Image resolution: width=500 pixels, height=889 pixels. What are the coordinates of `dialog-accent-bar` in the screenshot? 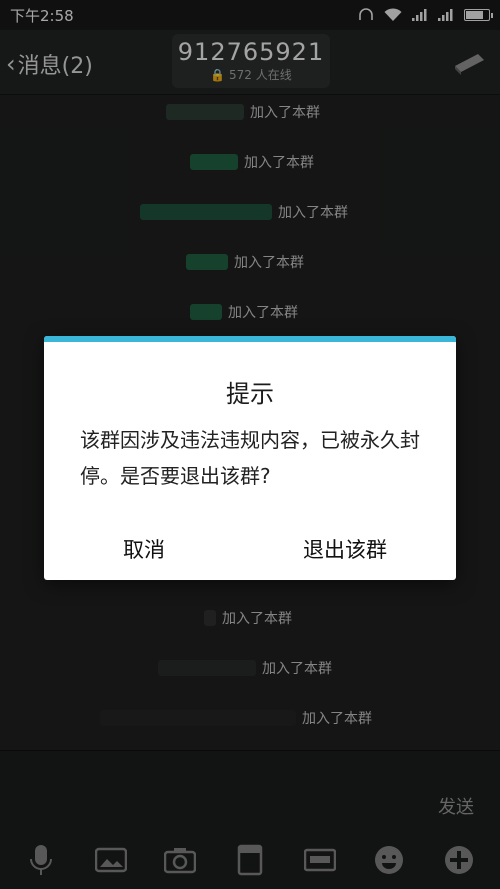 It's located at (250, 339).